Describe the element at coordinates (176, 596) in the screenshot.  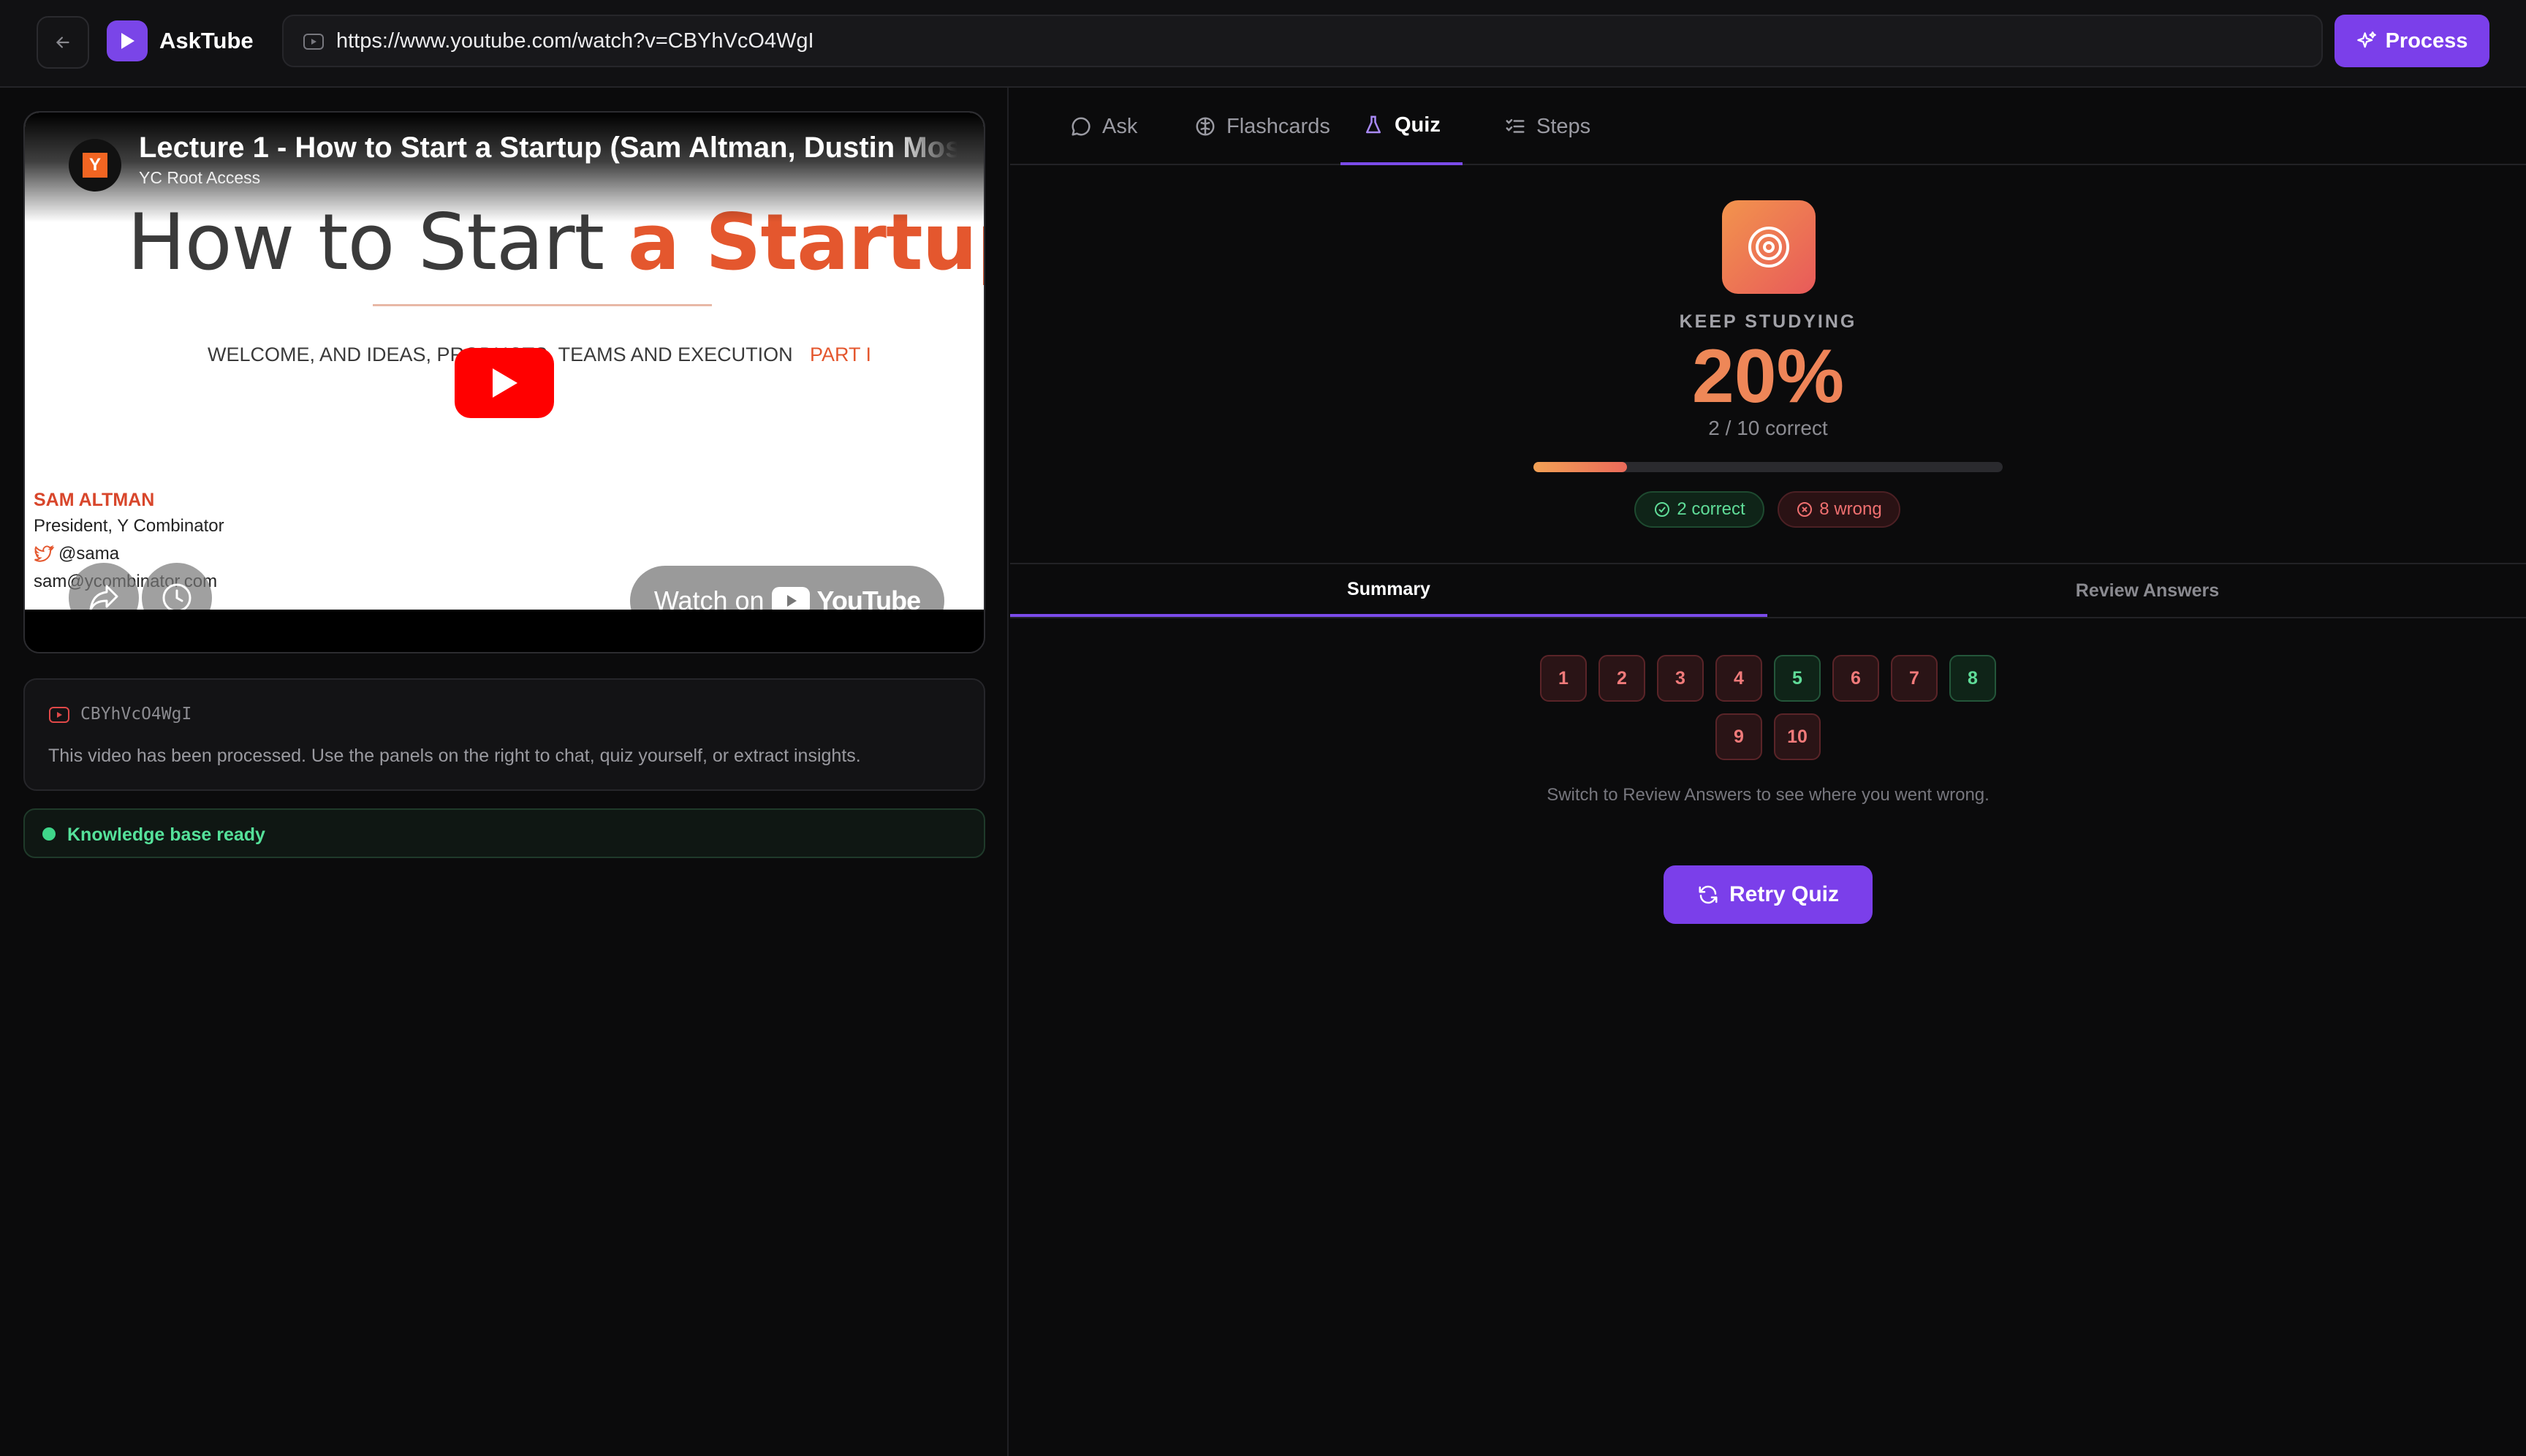
I see `clock-icon` at that location.